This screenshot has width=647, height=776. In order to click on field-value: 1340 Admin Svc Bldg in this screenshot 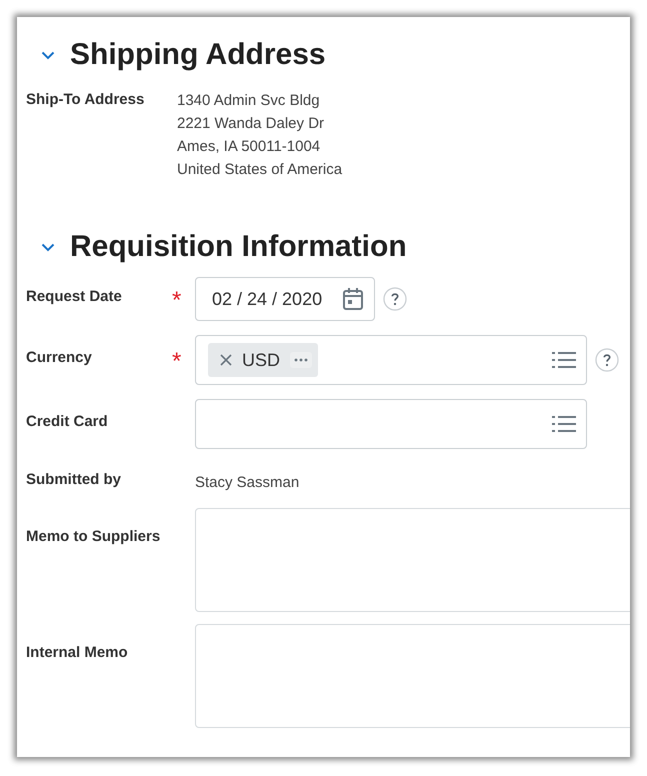, I will do `click(249, 101)`.